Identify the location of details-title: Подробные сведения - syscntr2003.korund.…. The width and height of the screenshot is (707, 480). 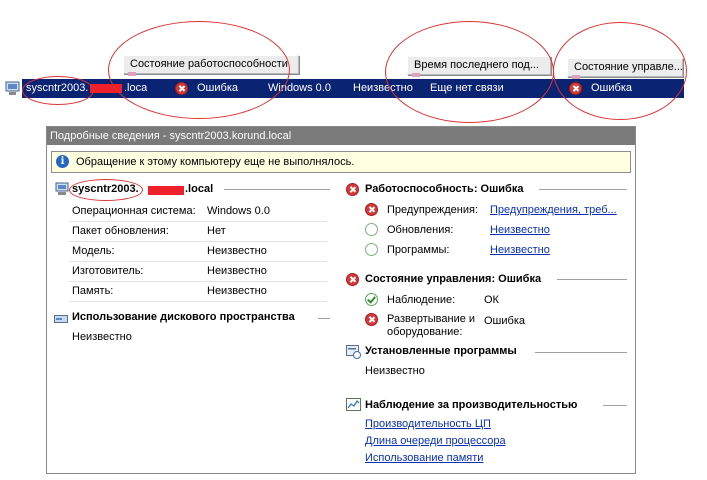
(341, 136).